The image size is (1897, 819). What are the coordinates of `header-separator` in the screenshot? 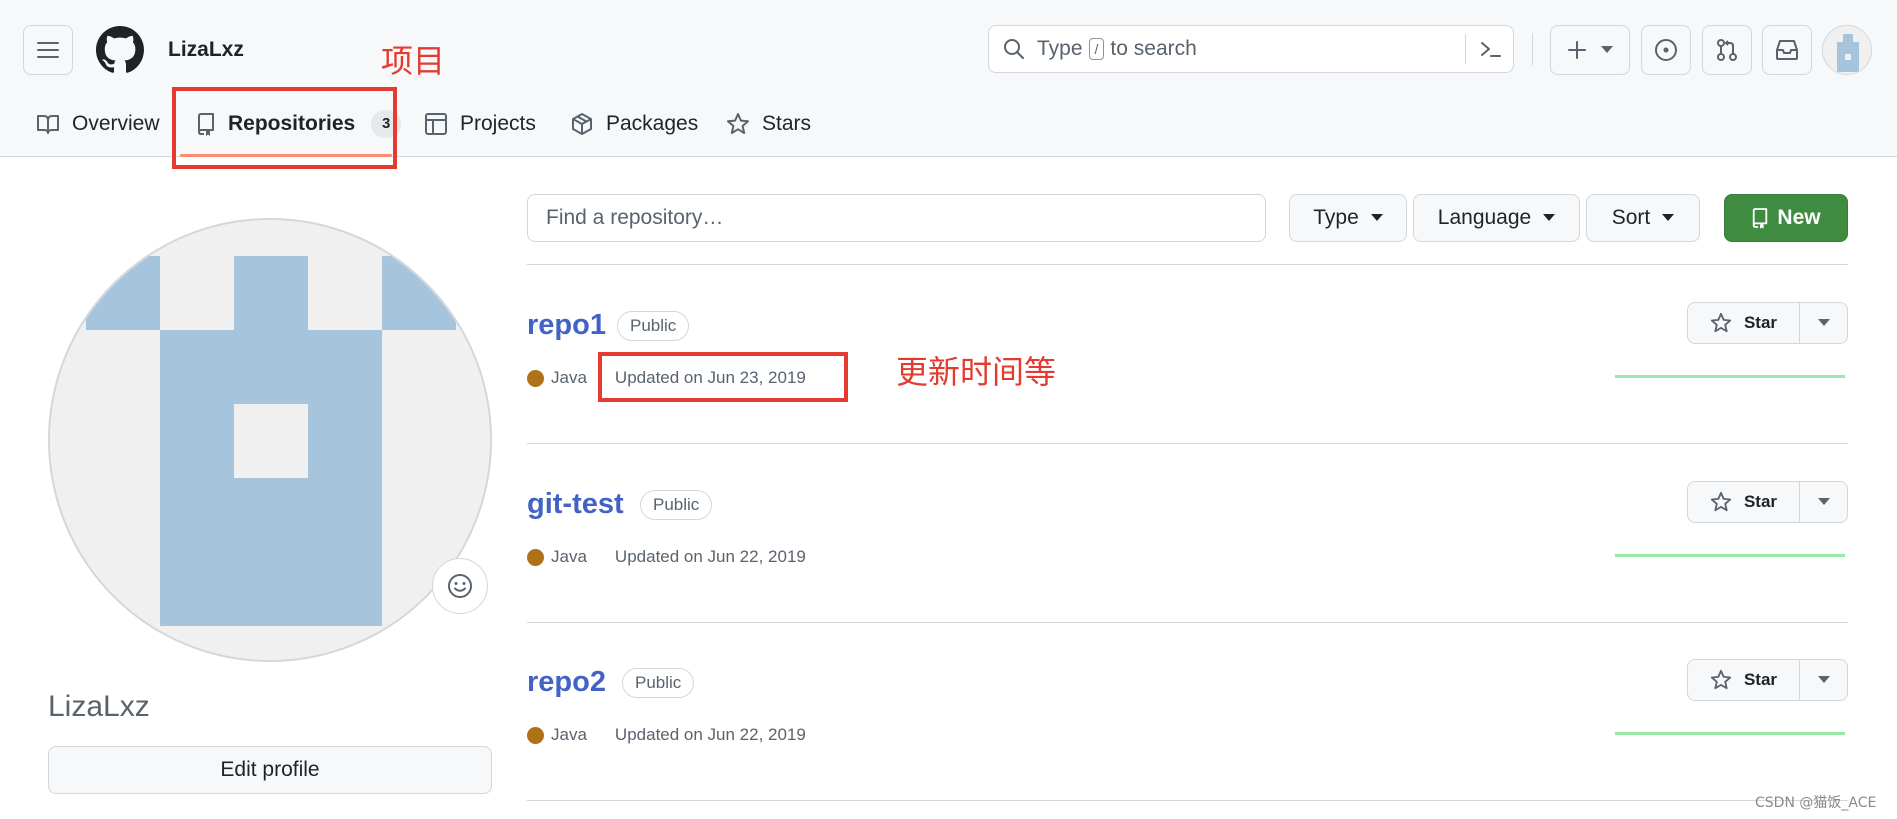 It's located at (1532, 49).